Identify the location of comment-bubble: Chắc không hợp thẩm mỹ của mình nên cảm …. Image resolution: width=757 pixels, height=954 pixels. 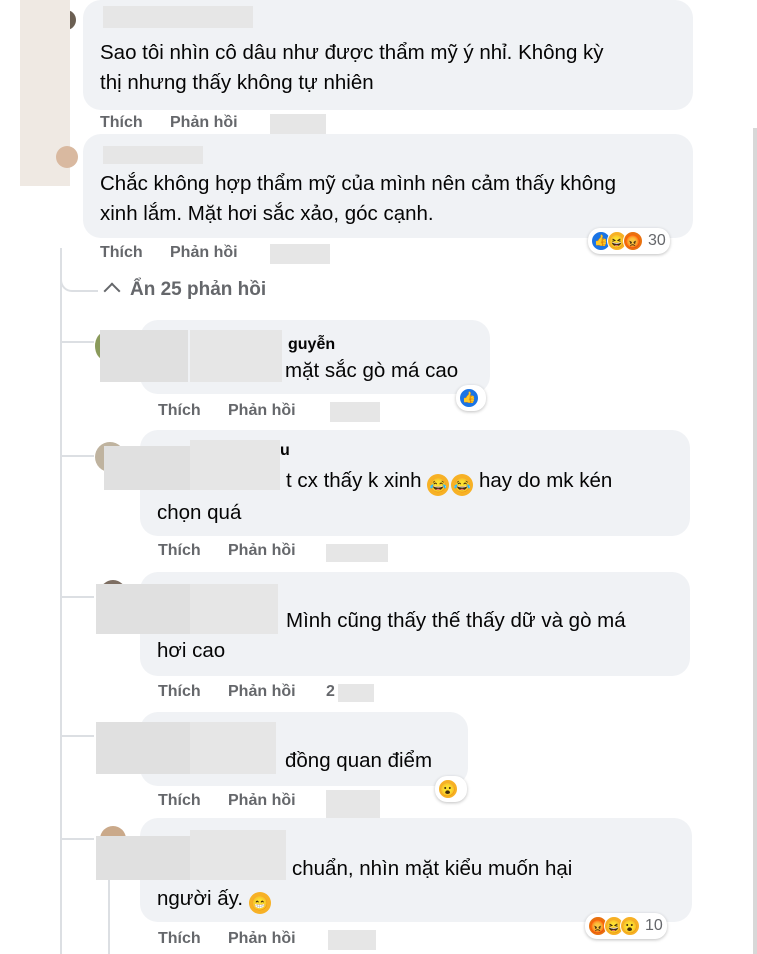
(388, 186).